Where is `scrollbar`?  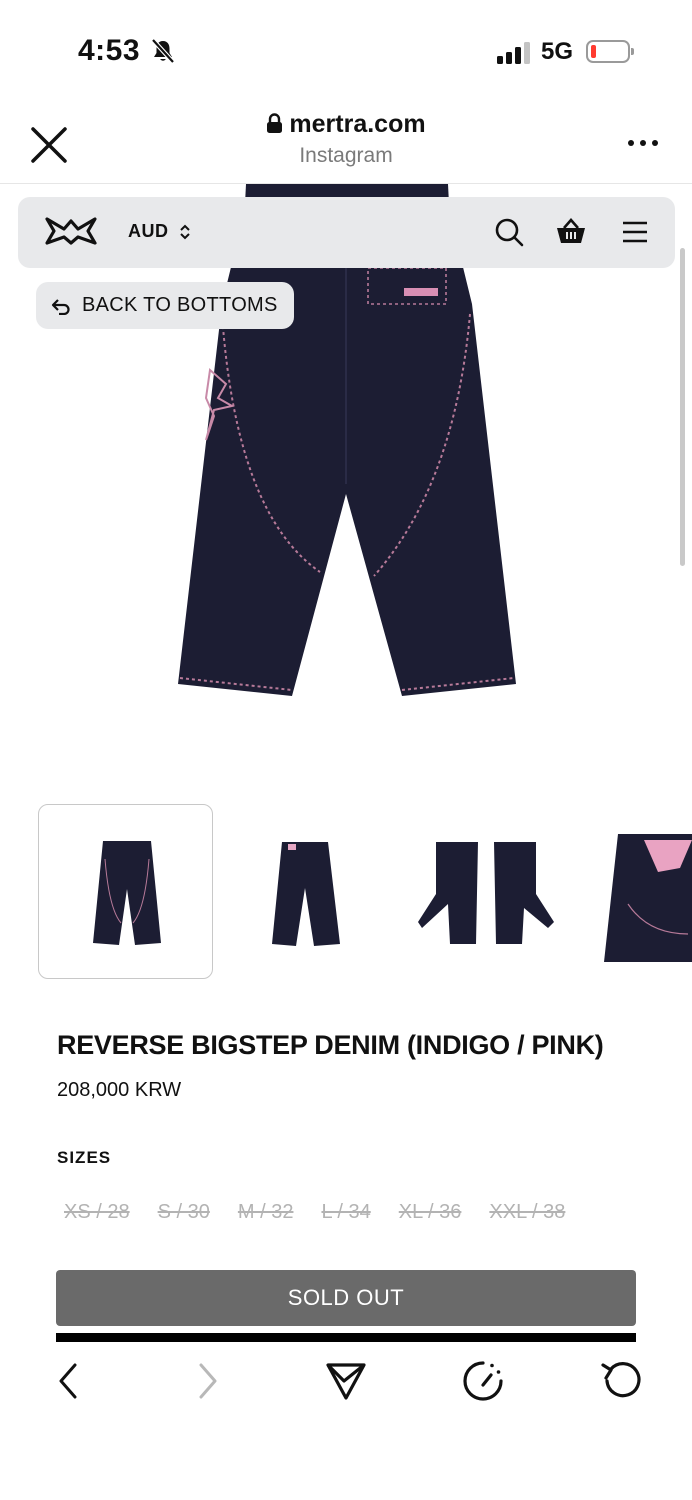 scrollbar is located at coordinates (682, 407).